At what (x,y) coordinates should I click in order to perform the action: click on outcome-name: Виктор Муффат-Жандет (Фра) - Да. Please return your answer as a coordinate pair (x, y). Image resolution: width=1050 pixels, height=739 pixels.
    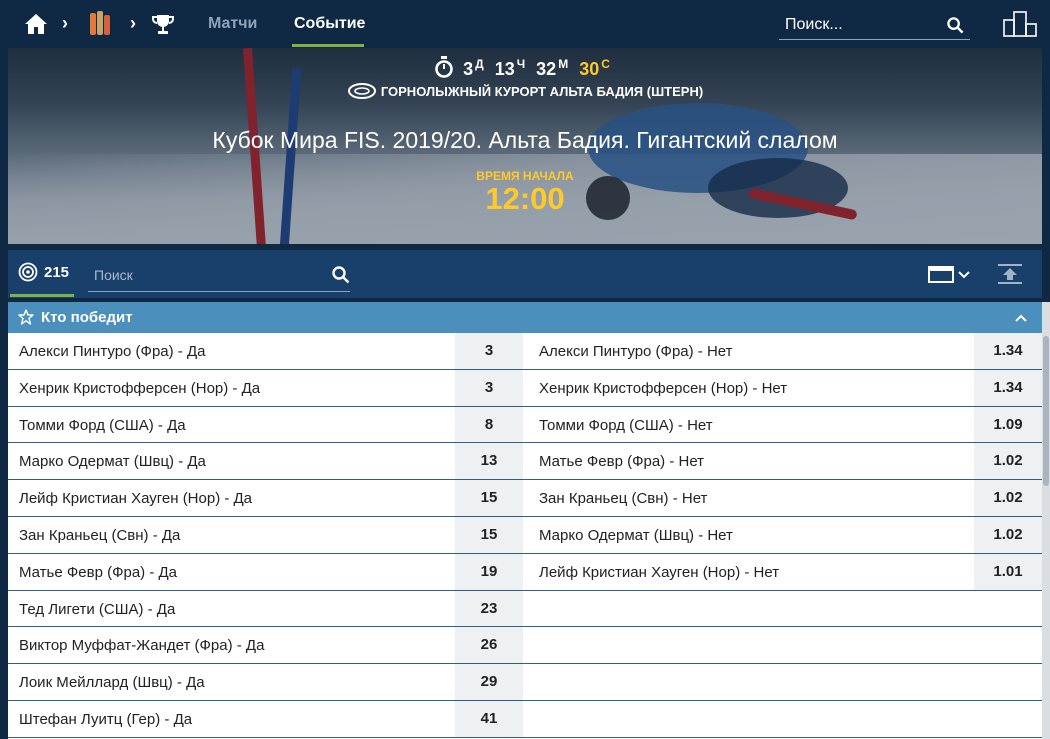
    Looking at the image, I should click on (142, 646).